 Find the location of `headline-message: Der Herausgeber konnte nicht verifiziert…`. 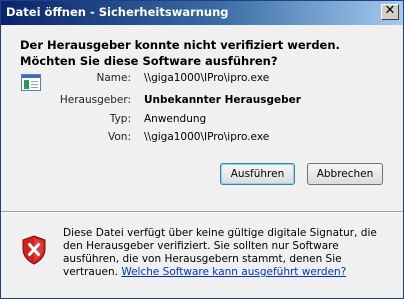

headline-message: Der Herausgeber konnte nicht verifiziert… is located at coordinates (180, 53).